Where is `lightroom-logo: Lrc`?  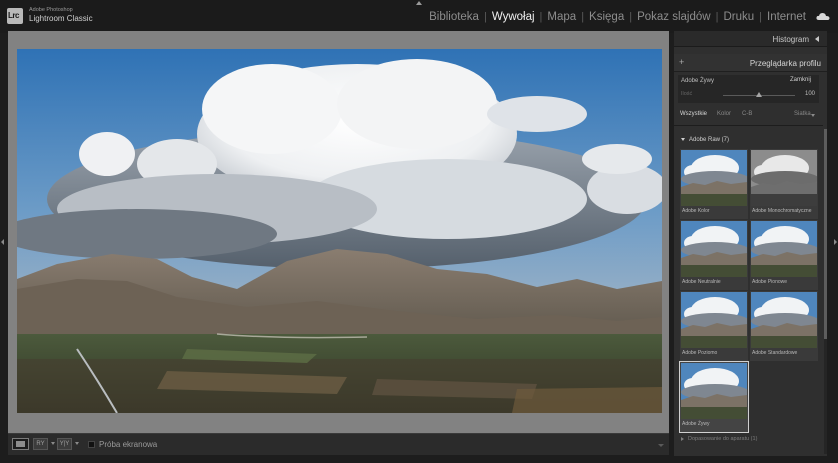 lightroom-logo: Lrc is located at coordinates (15, 16).